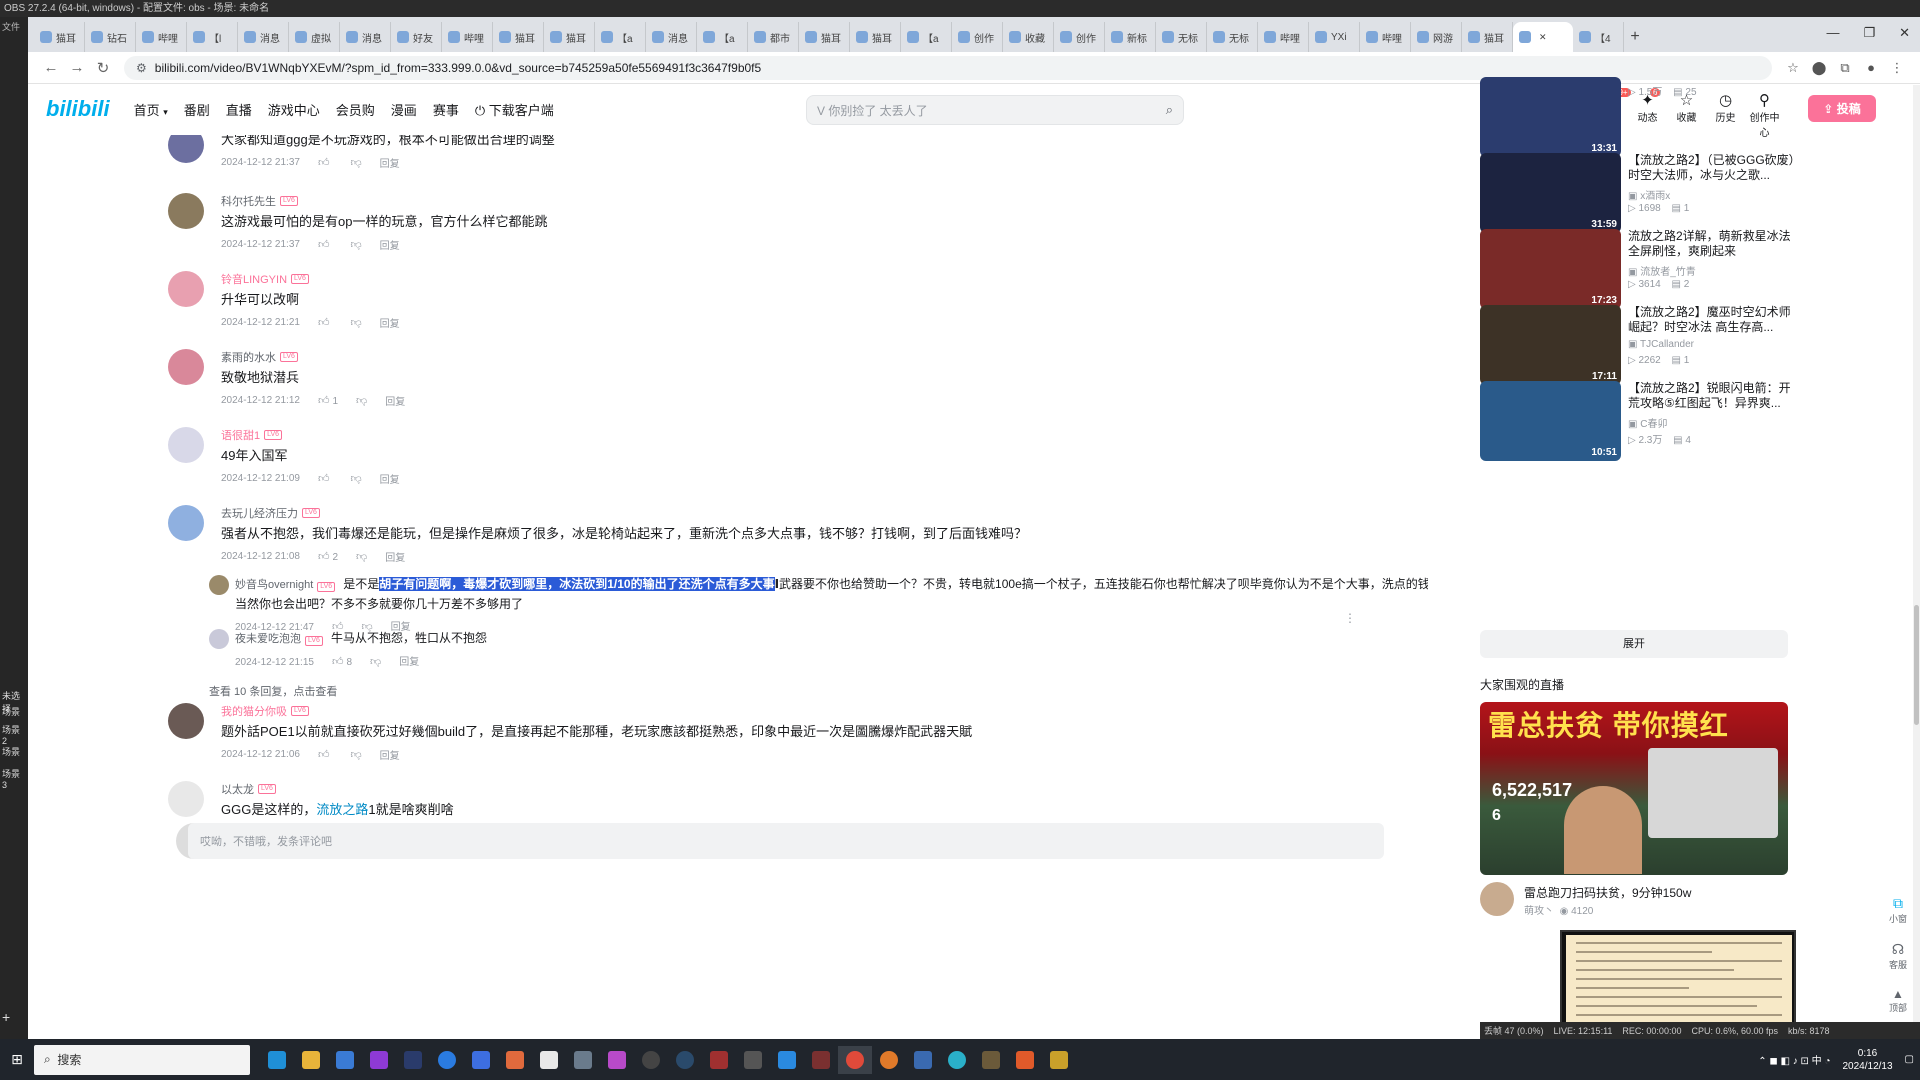 This screenshot has height=1080, width=1920. I want to click on app-firefox-icon, so click(889, 1060).